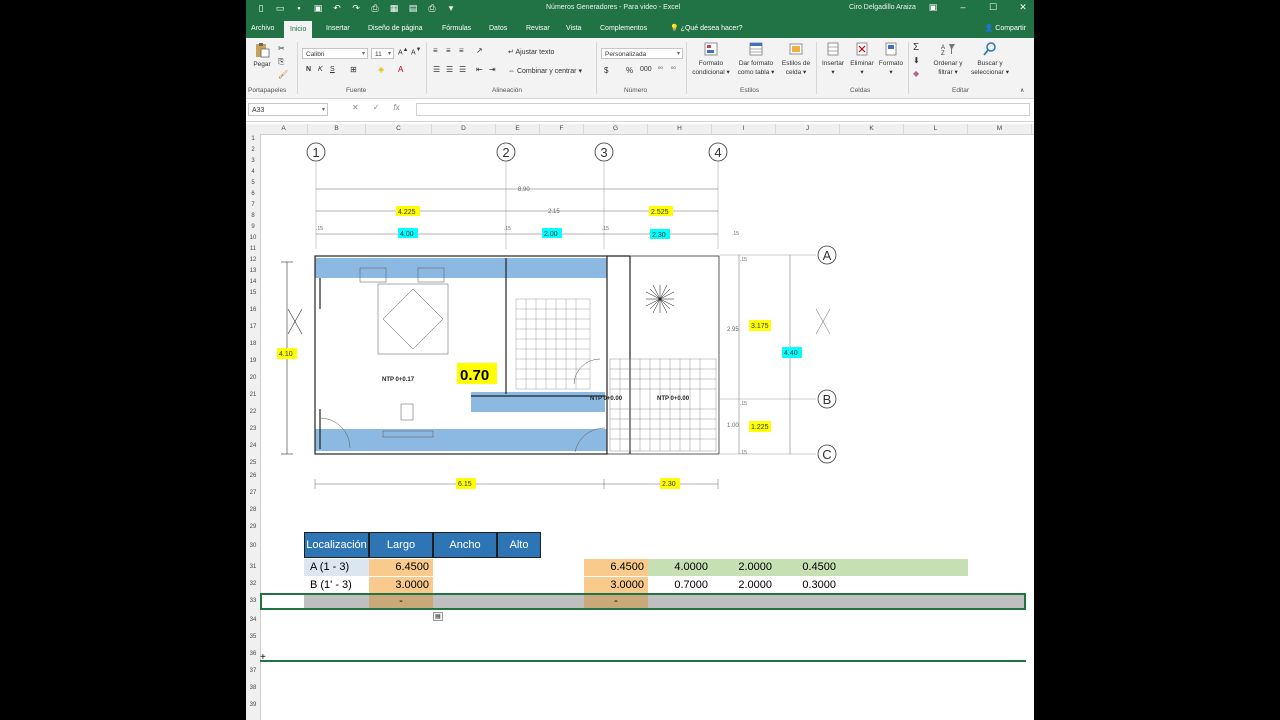 This screenshot has height=720, width=1280. What do you see at coordinates (796, 59) in the screenshot?
I see `cell-styles-button: Estilos de celda ▾` at bounding box center [796, 59].